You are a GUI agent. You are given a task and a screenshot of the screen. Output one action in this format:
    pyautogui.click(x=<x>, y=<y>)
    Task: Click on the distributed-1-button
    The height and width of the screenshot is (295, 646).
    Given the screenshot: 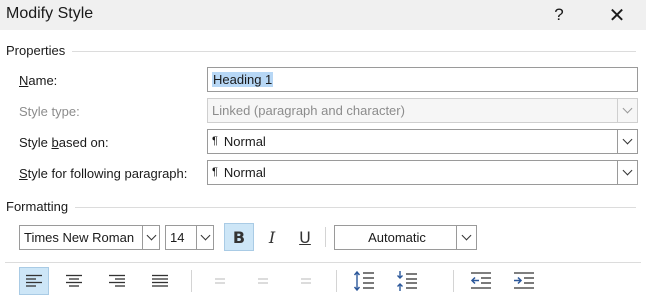 What is the action you would take?
    pyautogui.click(x=220, y=281)
    